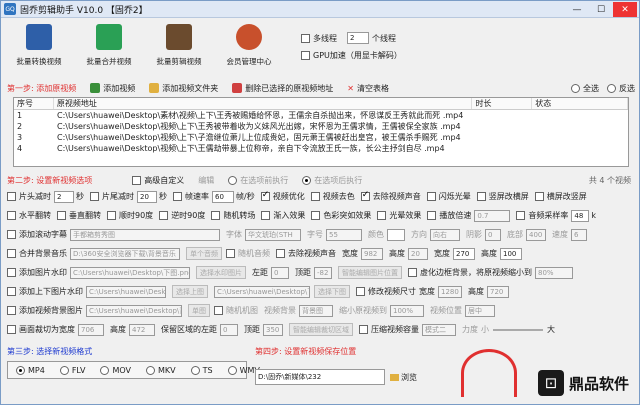 The width and height of the screenshot is (640, 405). Describe the element at coordinates (130, 272) in the screenshot. I see `watermark-path-input: C:\Users\huawei\Desktop\下图.png` at that location.